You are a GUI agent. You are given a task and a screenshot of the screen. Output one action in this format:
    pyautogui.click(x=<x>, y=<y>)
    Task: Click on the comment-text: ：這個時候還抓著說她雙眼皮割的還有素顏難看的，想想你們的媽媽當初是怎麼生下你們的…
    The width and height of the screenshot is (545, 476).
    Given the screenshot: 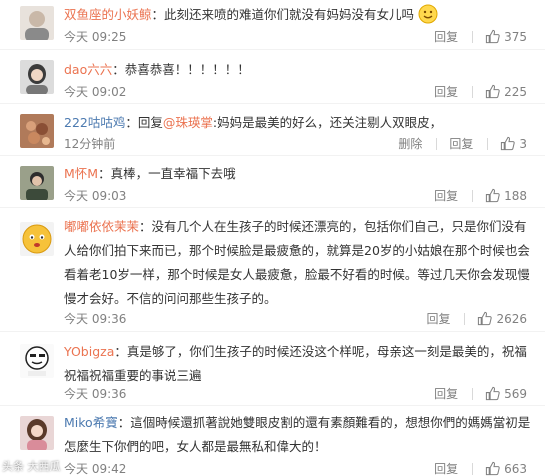 What is the action you would take?
    pyautogui.click(x=297, y=434)
    